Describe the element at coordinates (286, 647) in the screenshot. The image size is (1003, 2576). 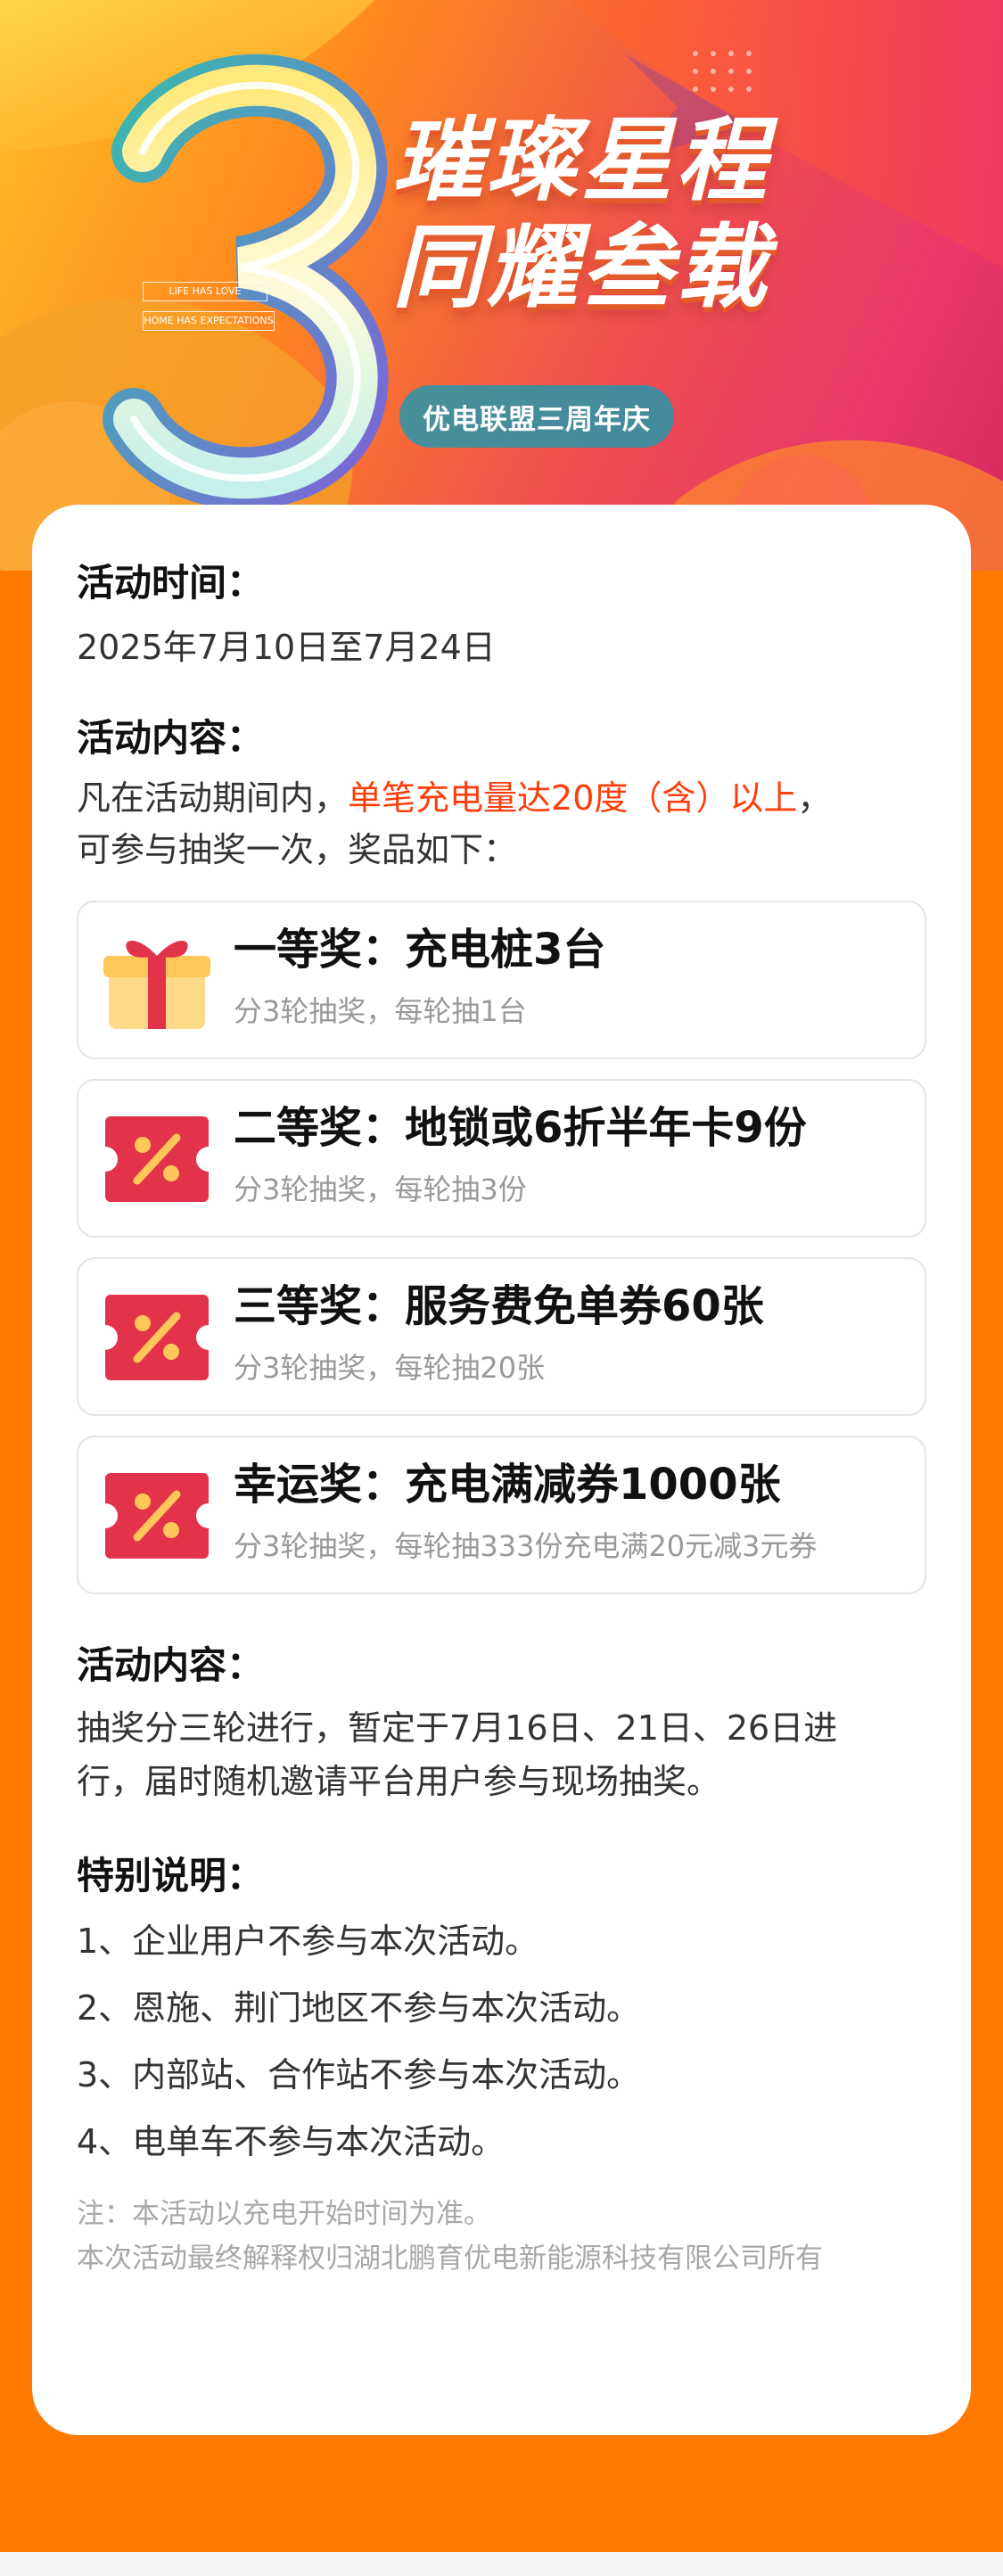
I see `time-value: 2025年7月10日至7月24日` at that location.